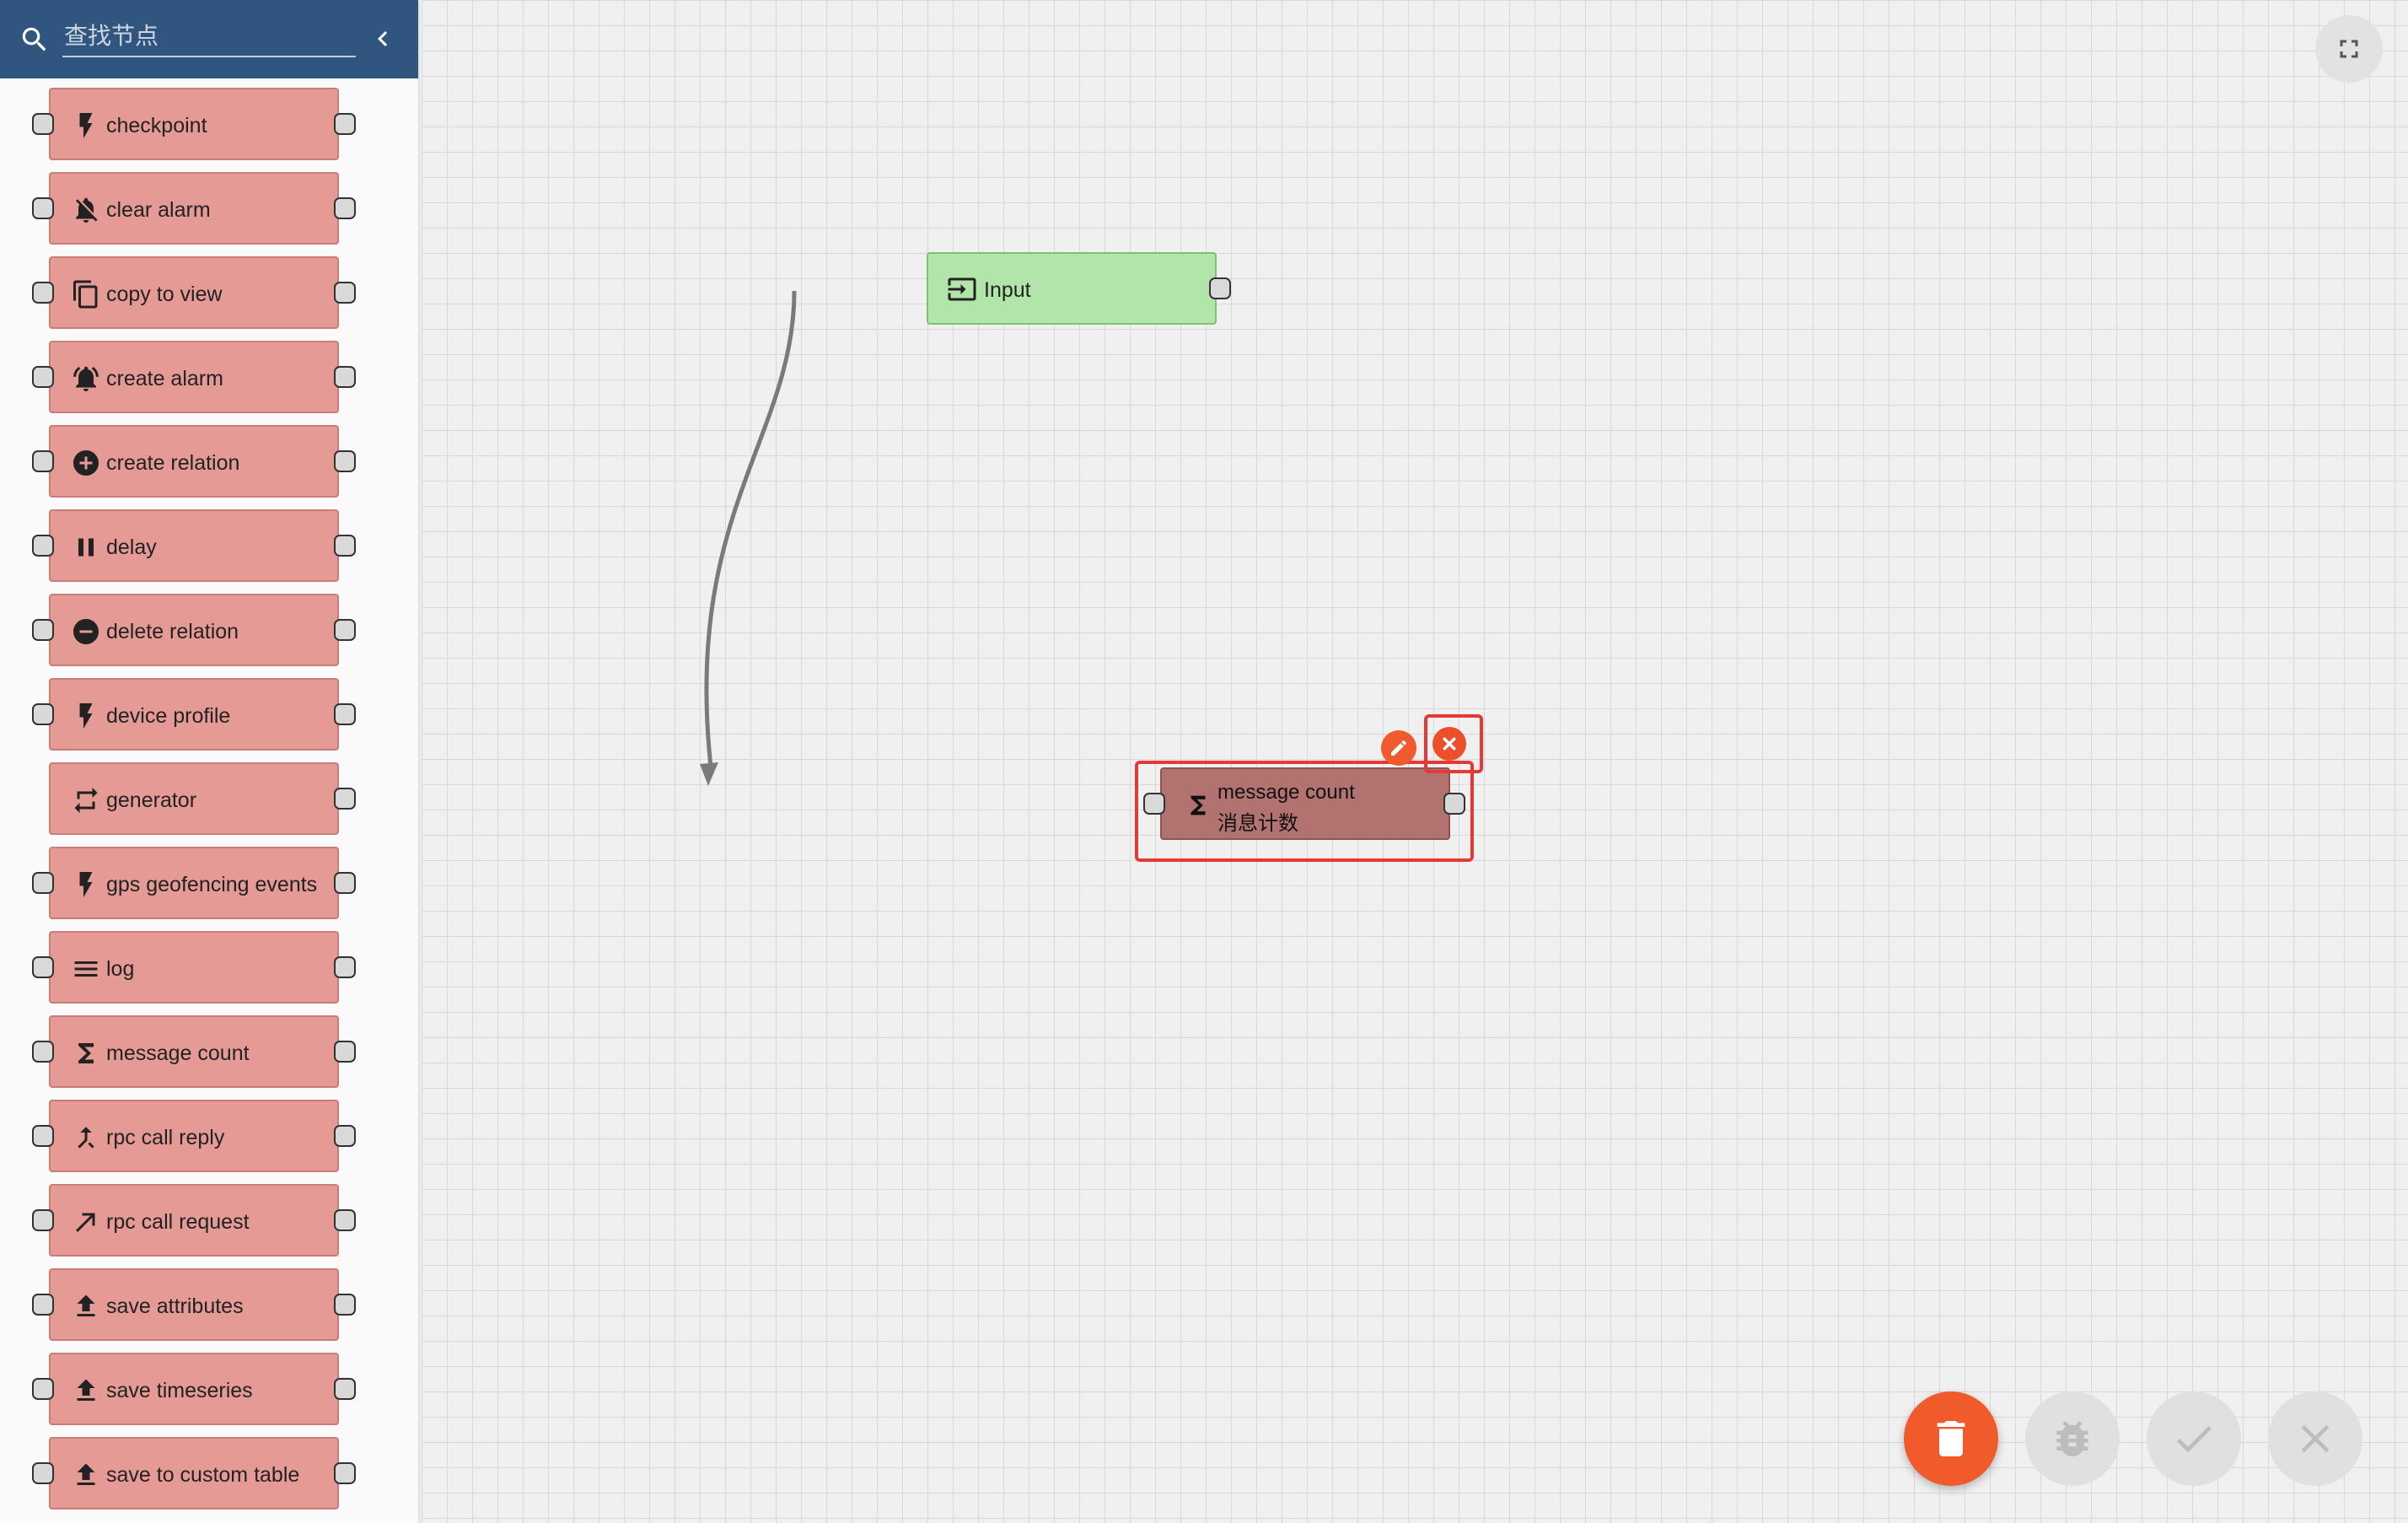 Image resolution: width=2408 pixels, height=1523 pixels. What do you see at coordinates (194, 1304) in the screenshot?
I see `palette-node-save-attributes: save attributes` at bounding box center [194, 1304].